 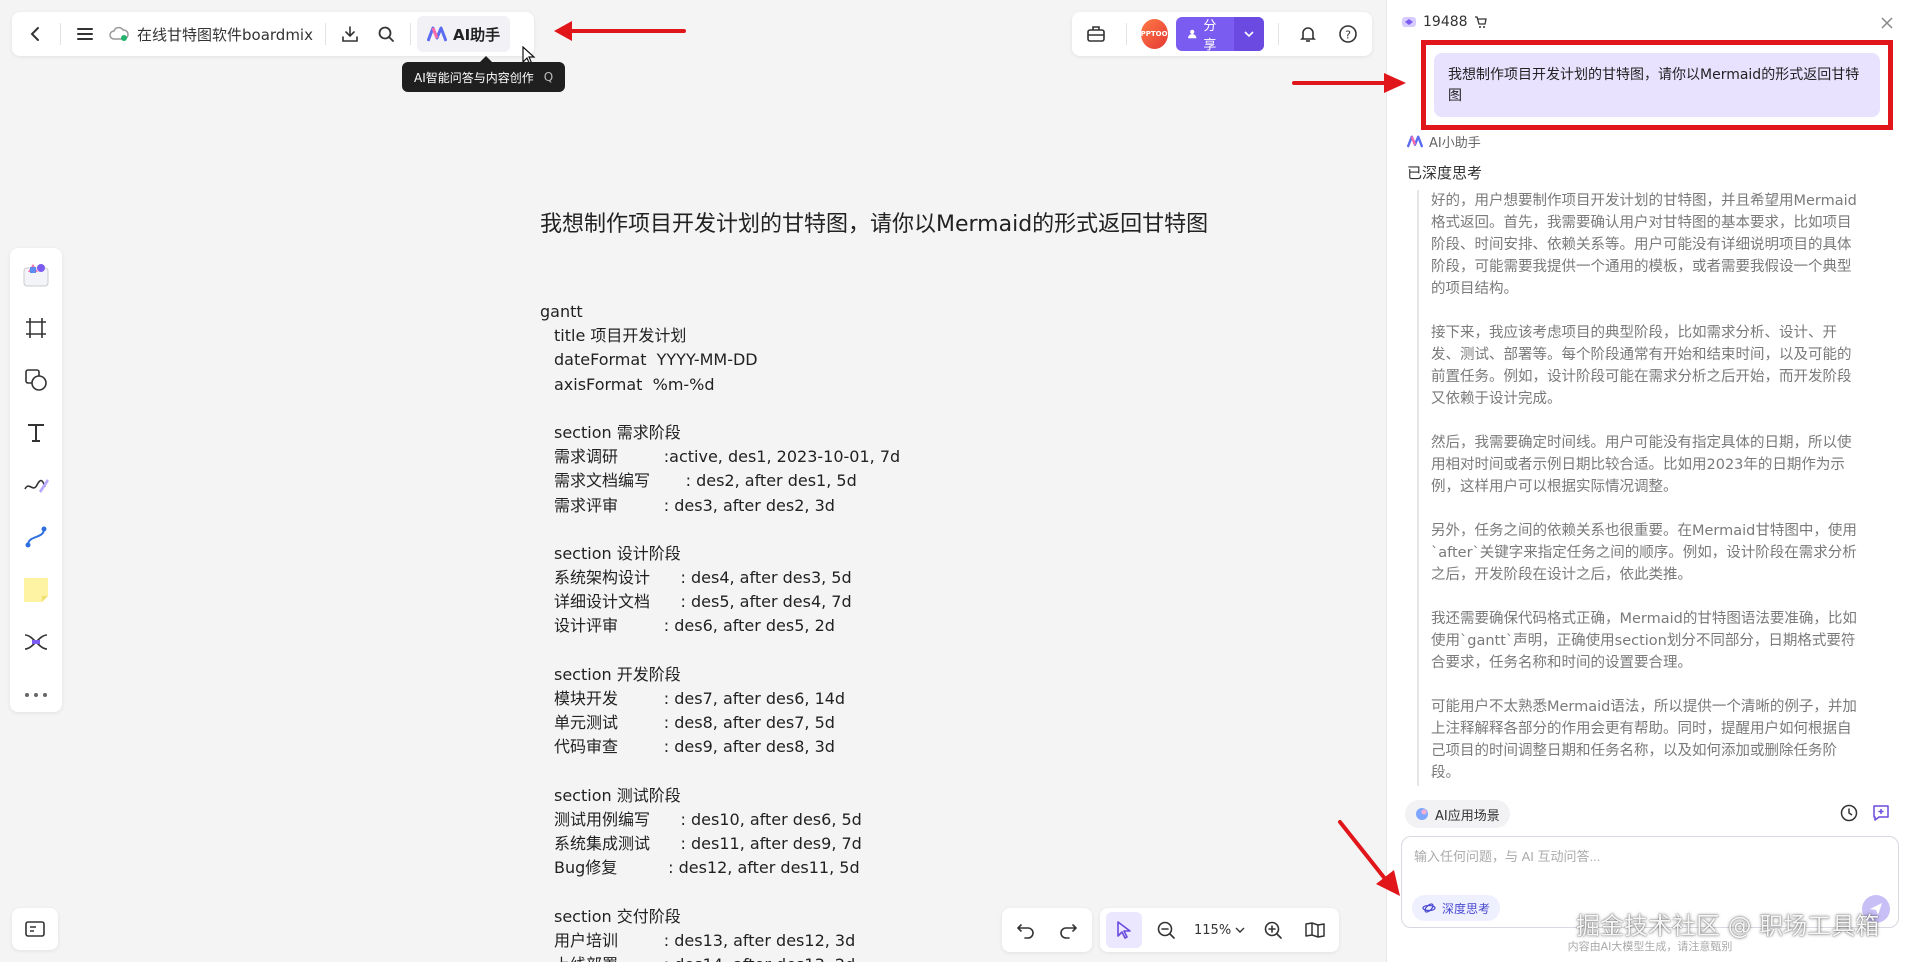 I want to click on ai-logo-icon, so click(x=1415, y=141).